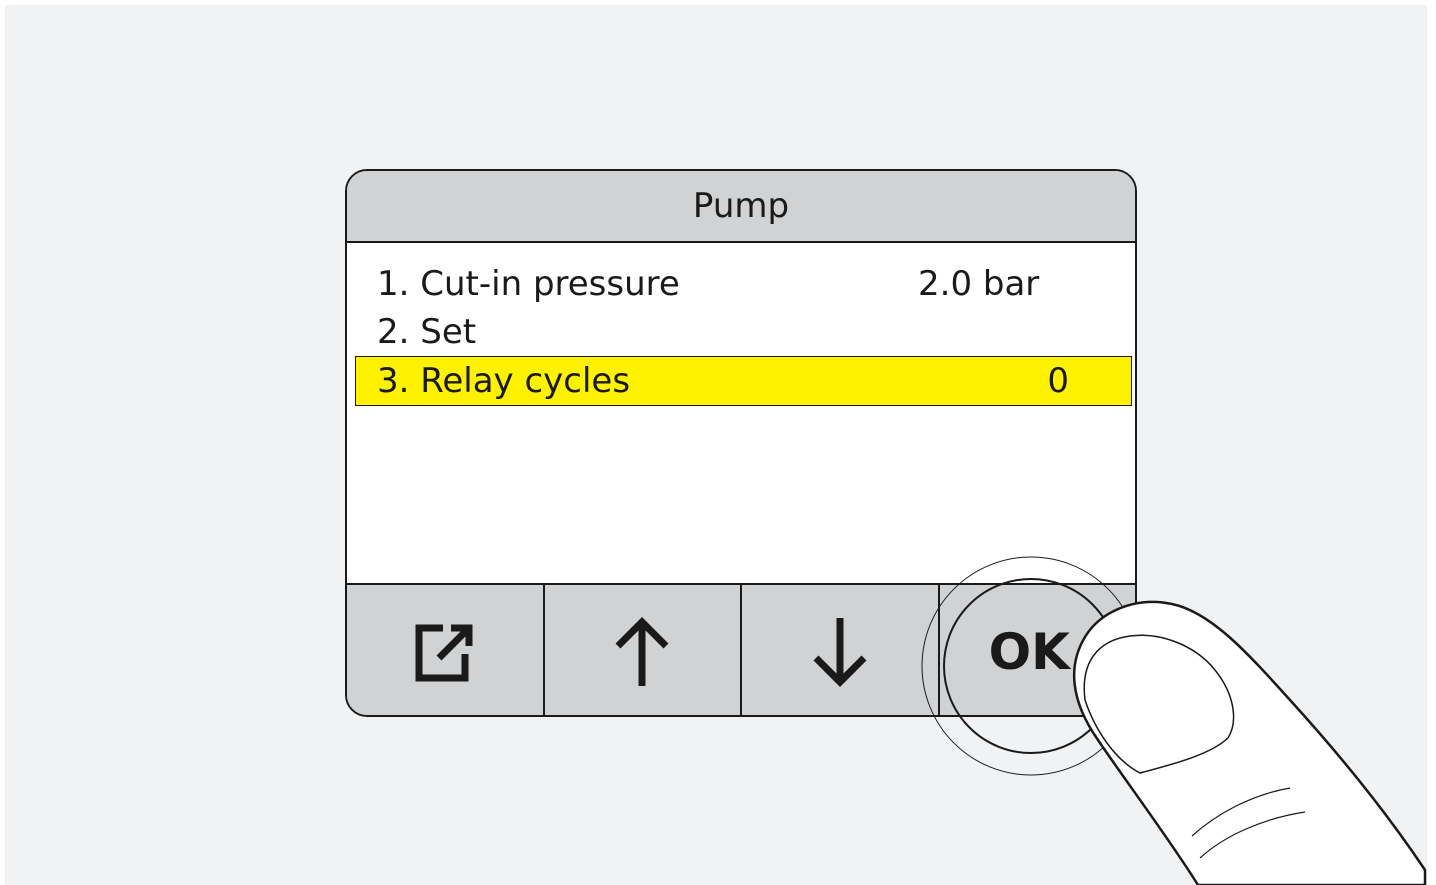 This screenshot has width=1436, height=885. I want to click on menu-item-cut-in-pressure-value: 2.0 bar, so click(979, 284).